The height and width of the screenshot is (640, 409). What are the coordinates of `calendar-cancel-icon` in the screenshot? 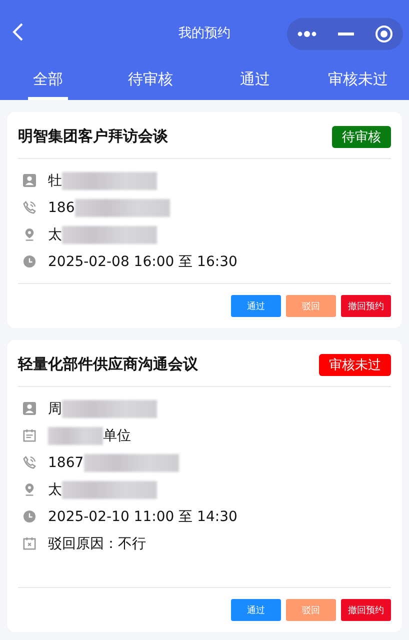 It's located at (29, 543).